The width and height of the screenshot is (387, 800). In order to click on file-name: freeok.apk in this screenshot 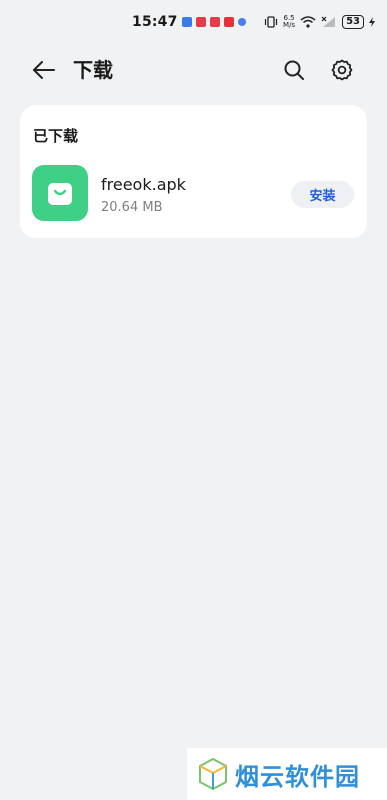, I will do `click(143, 184)`.